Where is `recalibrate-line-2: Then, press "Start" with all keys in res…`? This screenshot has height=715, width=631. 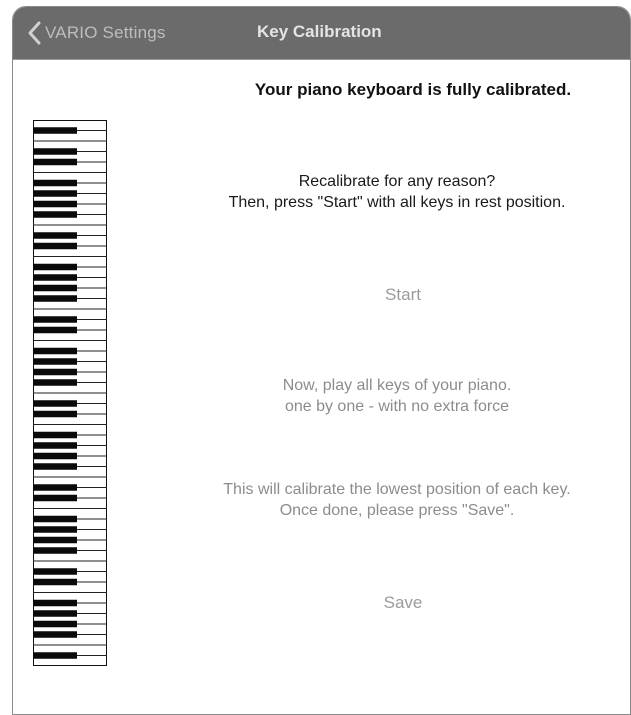 recalibrate-line-2: Then, press "Start" with all keys in res… is located at coordinates (397, 202).